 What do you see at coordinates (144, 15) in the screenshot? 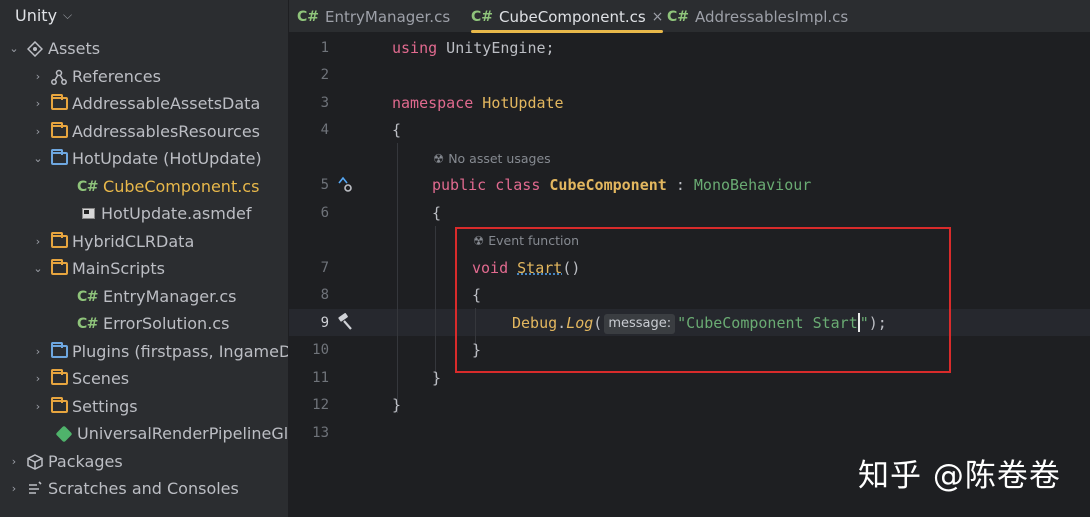
I see `project-selector: Unity ⌵` at bounding box center [144, 15].